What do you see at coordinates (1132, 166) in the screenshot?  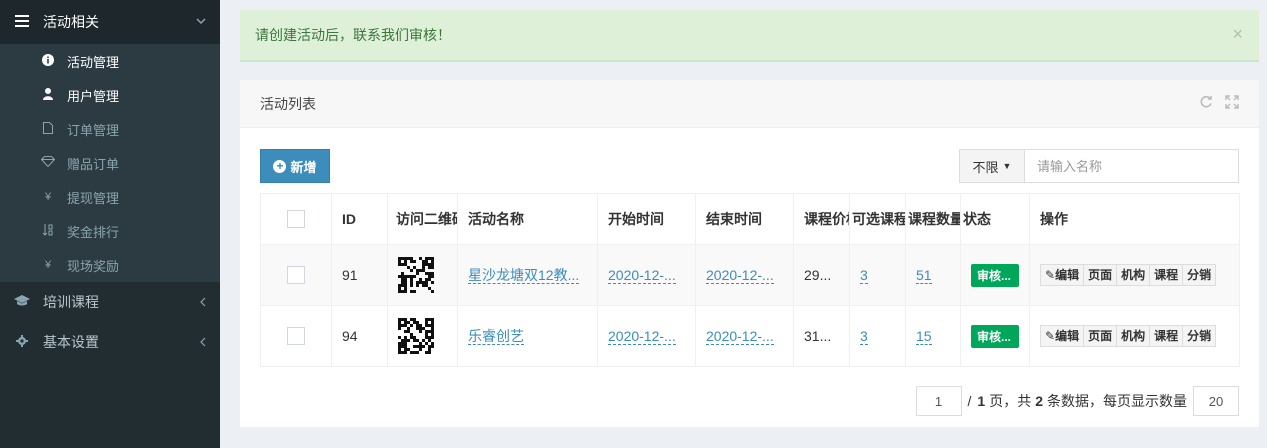 I see `search-input` at bounding box center [1132, 166].